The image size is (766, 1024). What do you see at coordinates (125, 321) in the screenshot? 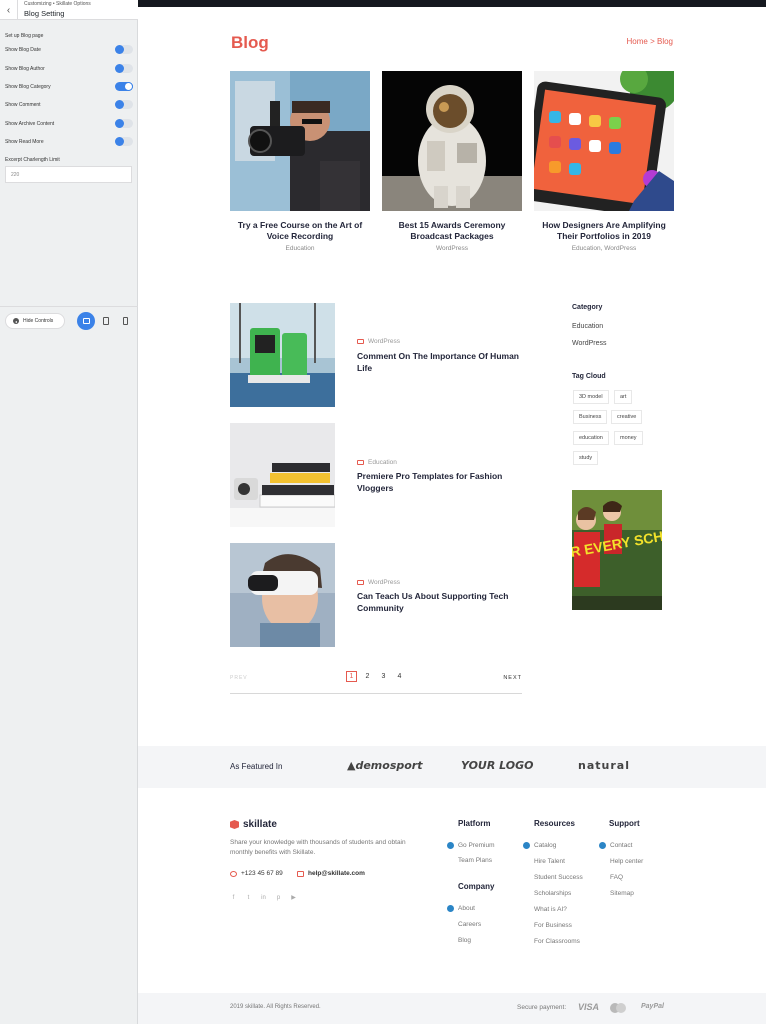
I see `mobile-preview-button` at bounding box center [125, 321].